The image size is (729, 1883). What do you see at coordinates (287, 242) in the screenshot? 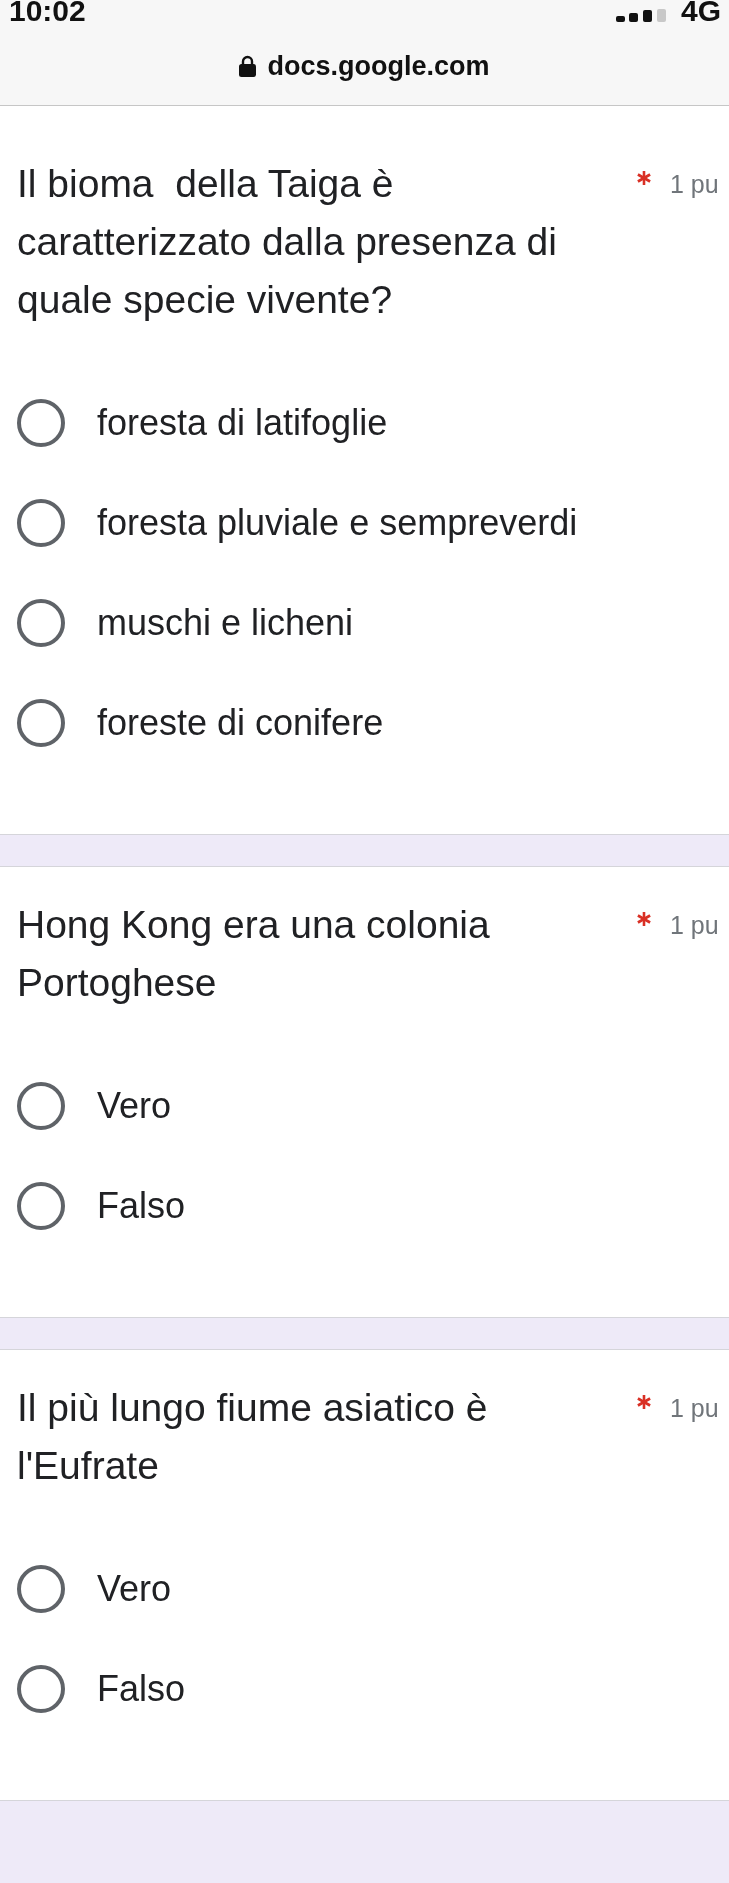
I see `question-title: Il bioma della Taiga è caratterizzato dalla presenza di quale specie vivente?` at bounding box center [287, 242].